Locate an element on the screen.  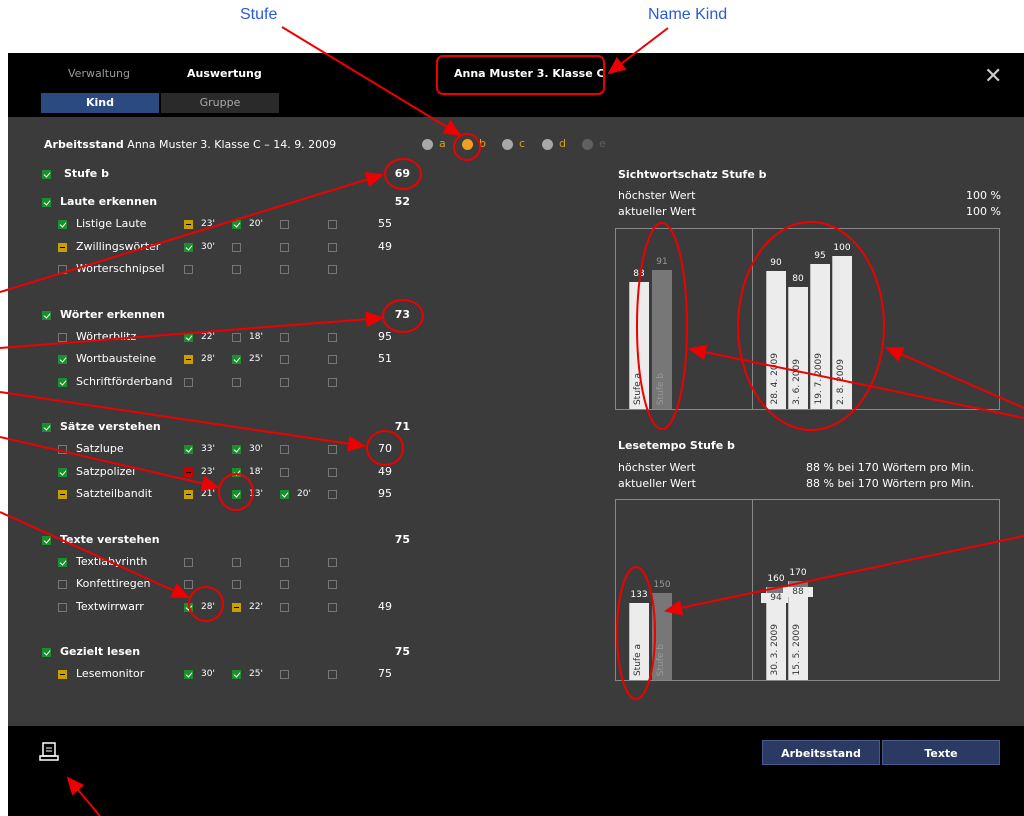
stufe-checkbox is located at coordinates (46, 174).